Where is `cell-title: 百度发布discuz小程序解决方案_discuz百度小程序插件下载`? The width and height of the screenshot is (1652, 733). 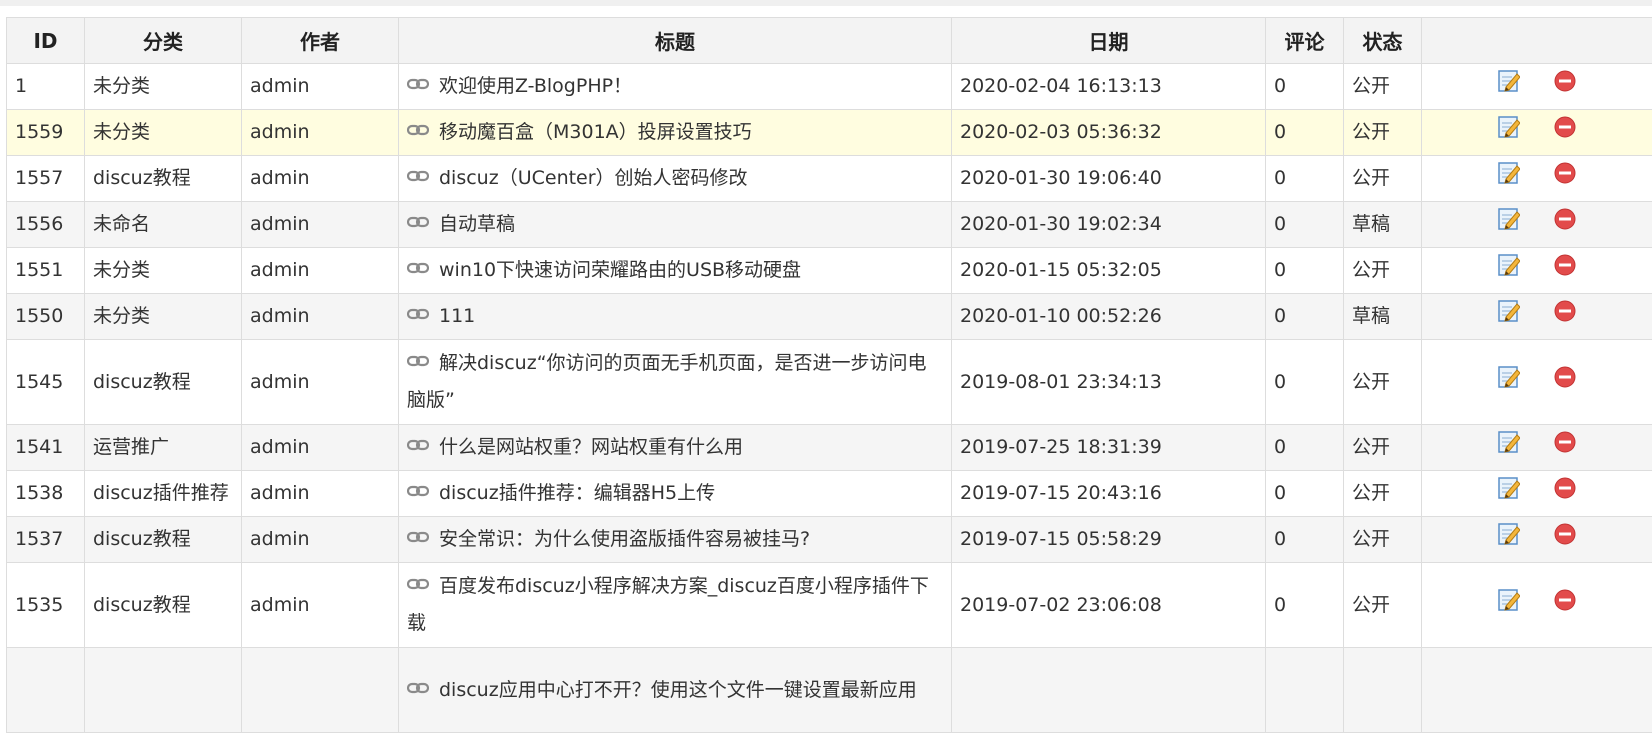 cell-title: 百度发布discuz小程序解决方案_discuz百度小程序插件下载 is located at coordinates (675, 605).